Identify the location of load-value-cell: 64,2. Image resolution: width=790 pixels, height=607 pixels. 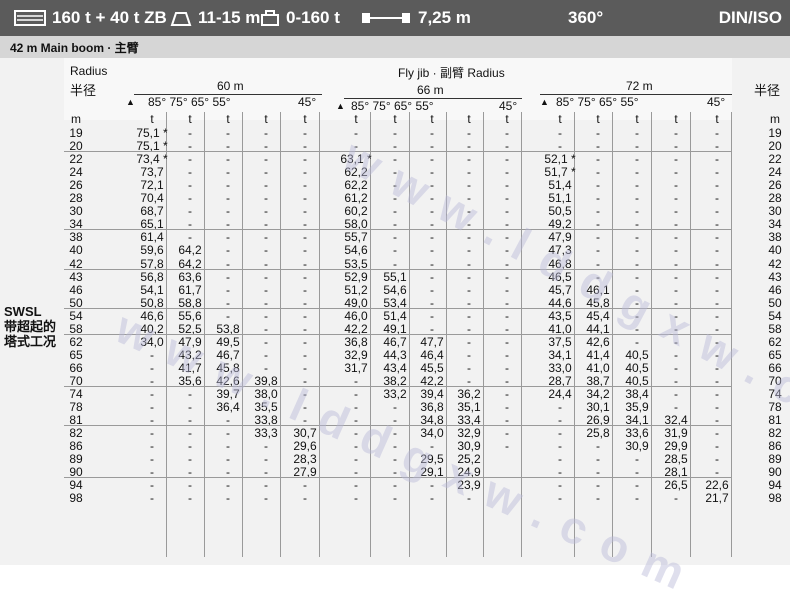
(190, 250).